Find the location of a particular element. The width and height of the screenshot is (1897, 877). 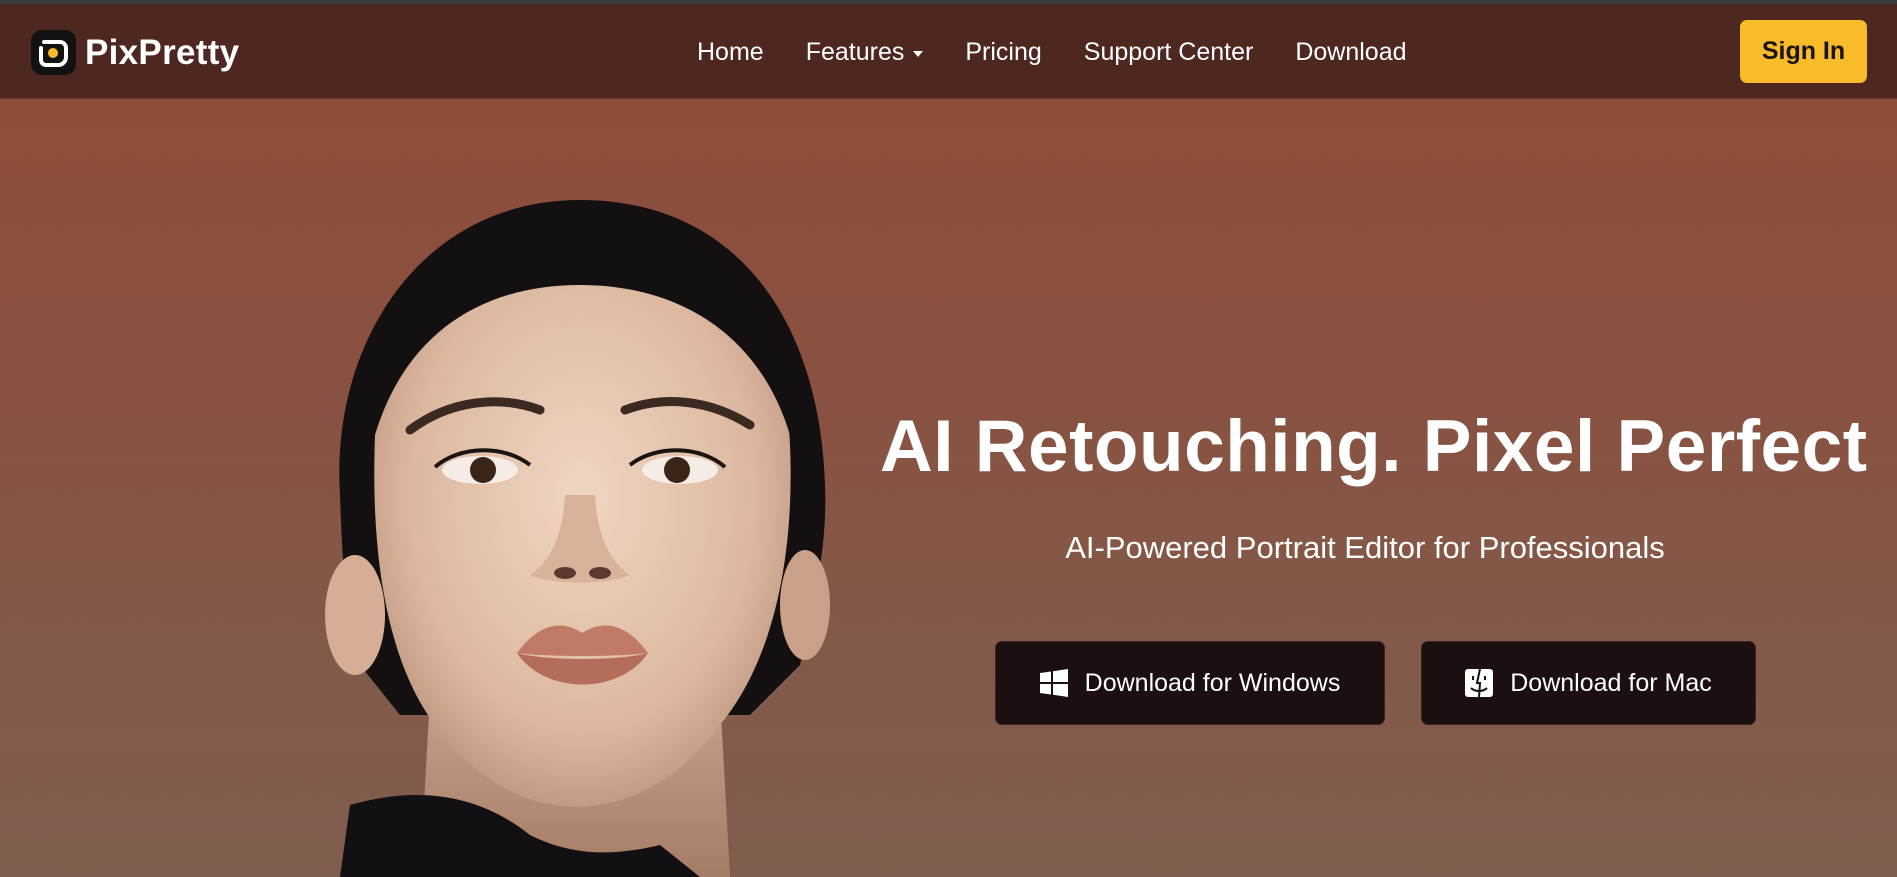

download-windows-button: Download for Windows is located at coordinates (1190, 683).